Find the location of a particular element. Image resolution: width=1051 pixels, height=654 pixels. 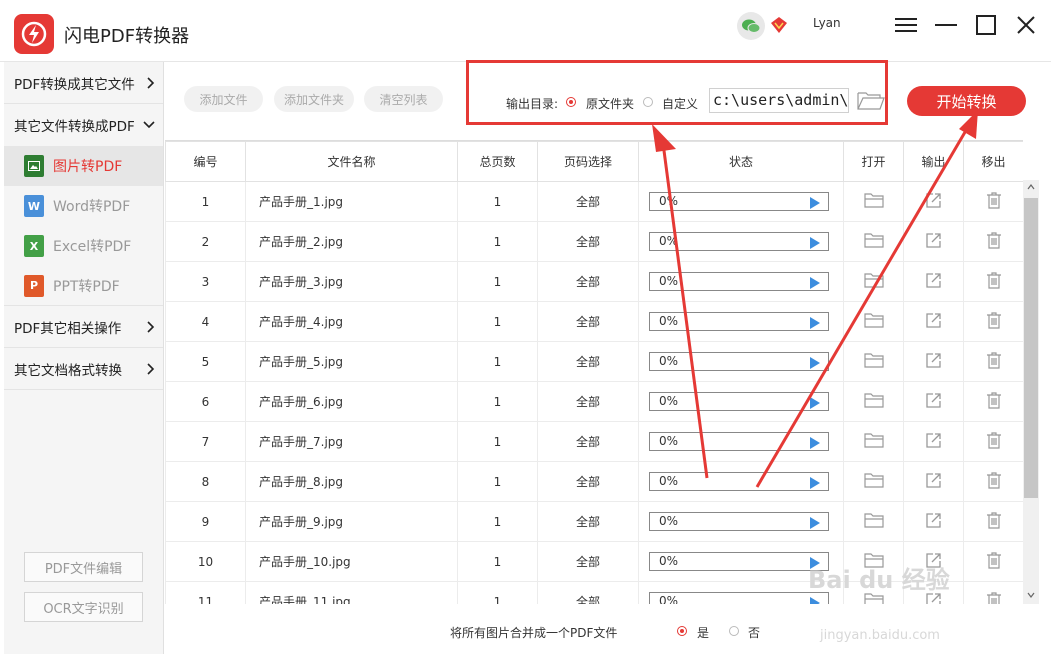

menu-icon is located at coordinates (906, 25).